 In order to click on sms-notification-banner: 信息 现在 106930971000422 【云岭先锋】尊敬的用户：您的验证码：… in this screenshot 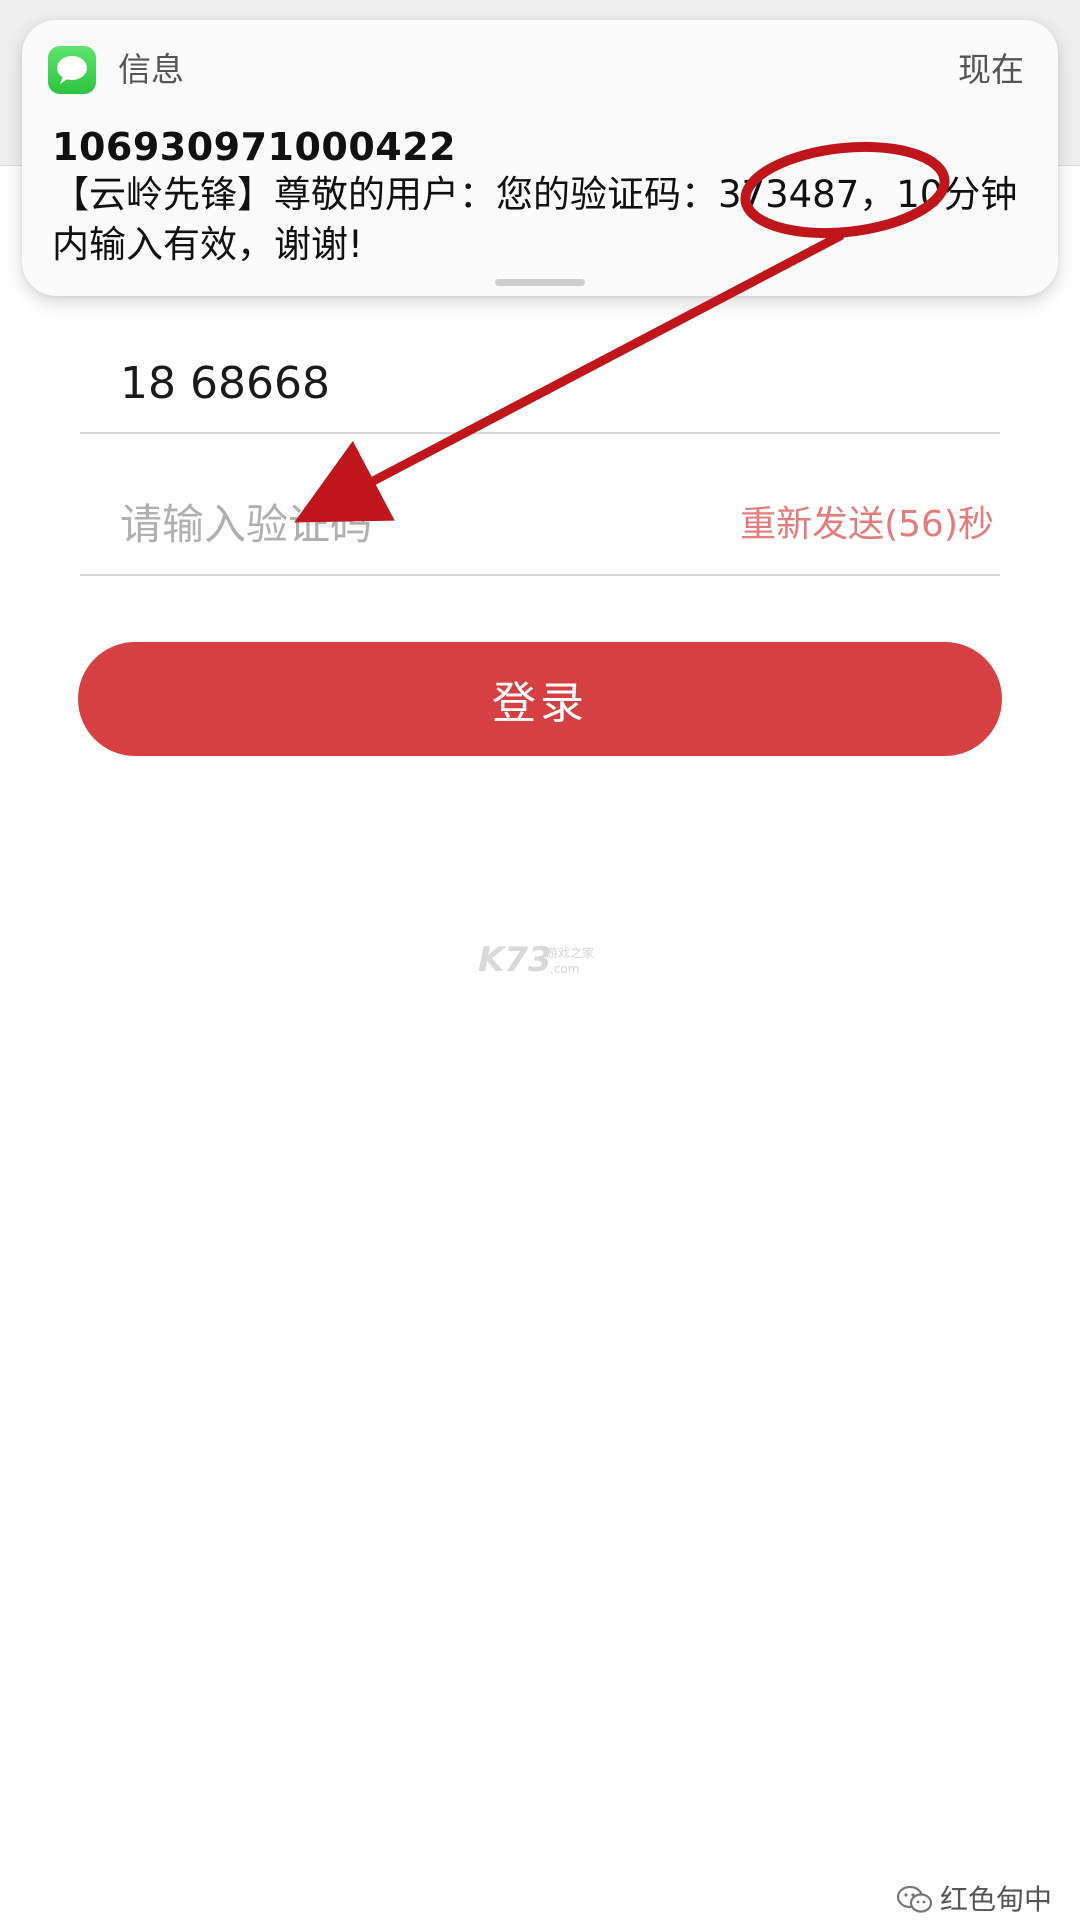, I will do `click(540, 158)`.